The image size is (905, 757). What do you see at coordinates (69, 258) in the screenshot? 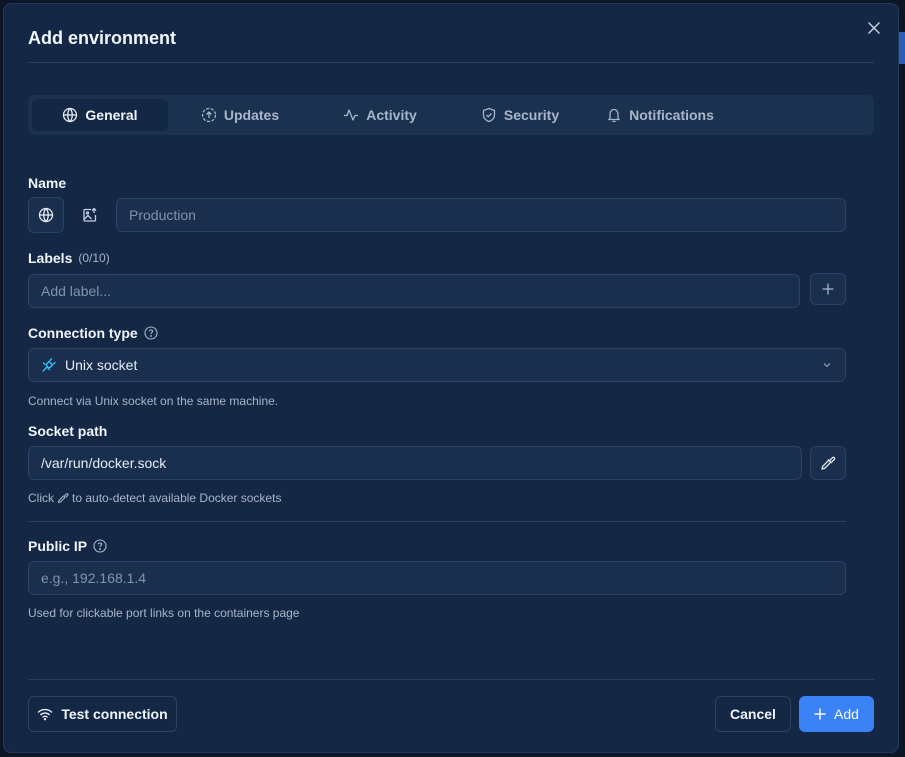
I see `labels-label: Labels (0/10)` at bounding box center [69, 258].